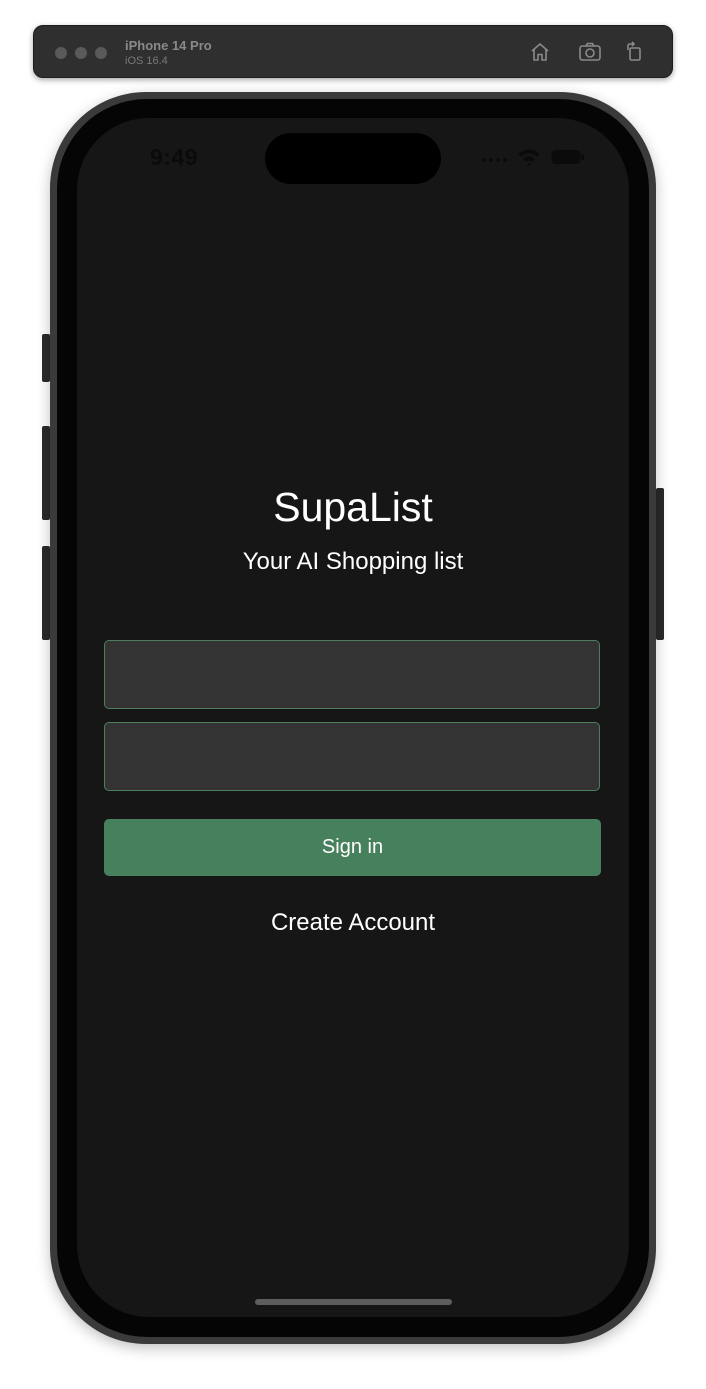 Image resolution: width=706 pixels, height=1389 pixels. I want to click on cellular-dots-icon, so click(494, 159).